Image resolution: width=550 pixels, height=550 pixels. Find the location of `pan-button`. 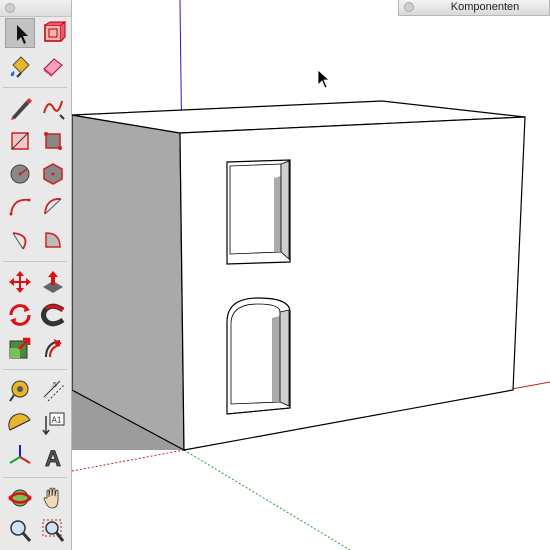

pan-button is located at coordinates (53, 498).